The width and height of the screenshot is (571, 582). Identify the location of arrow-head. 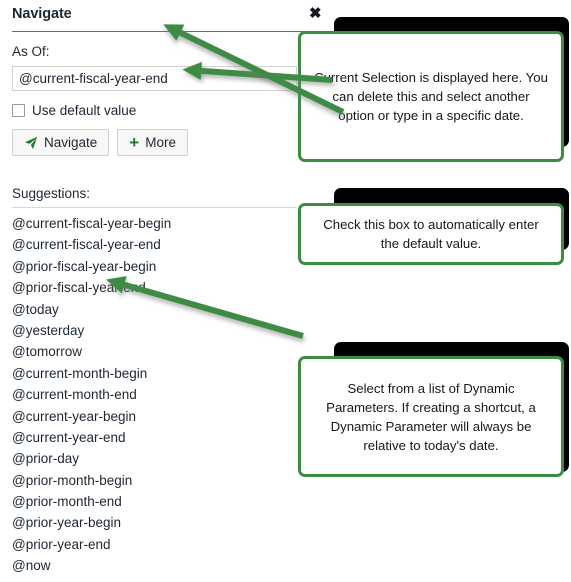
(191, 70).